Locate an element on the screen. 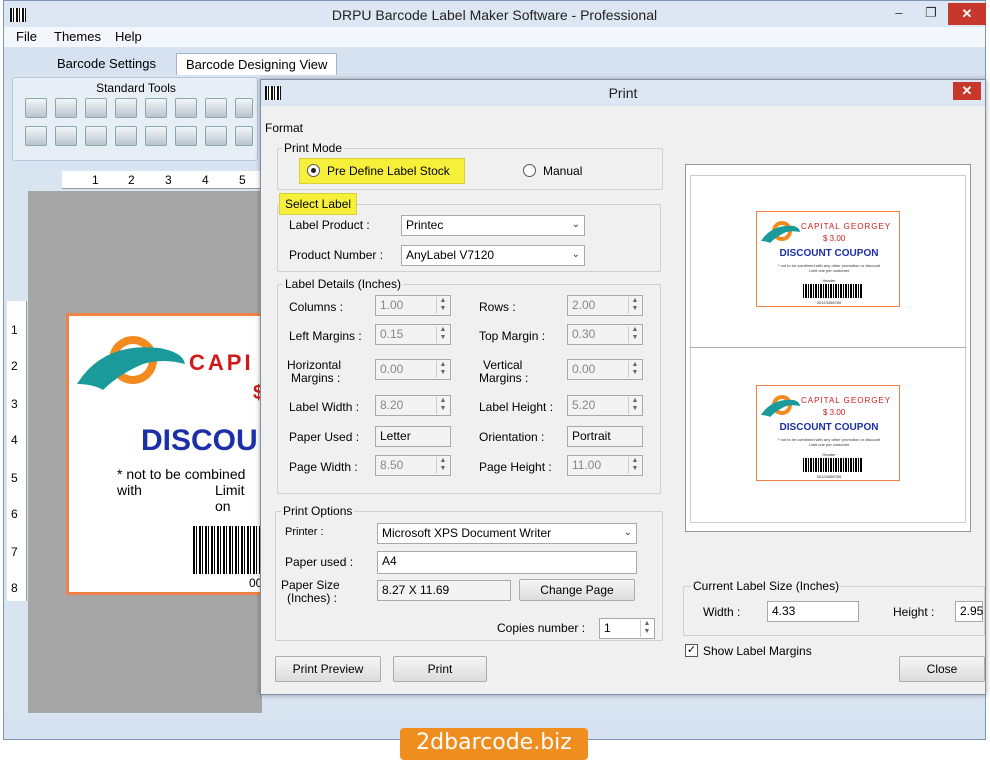  menu-help: Help is located at coordinates (128, 36).